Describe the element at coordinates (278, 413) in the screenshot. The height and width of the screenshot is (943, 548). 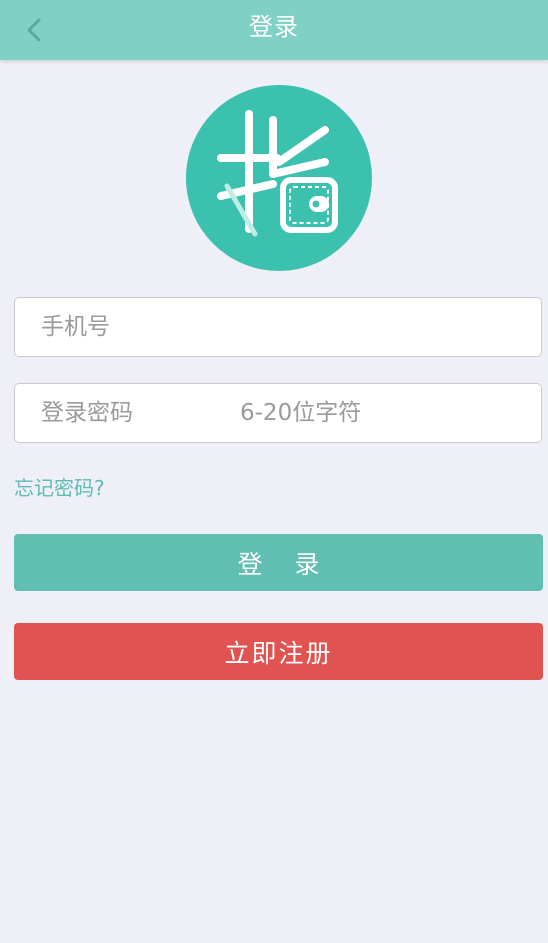
I see `password-input` at that location.